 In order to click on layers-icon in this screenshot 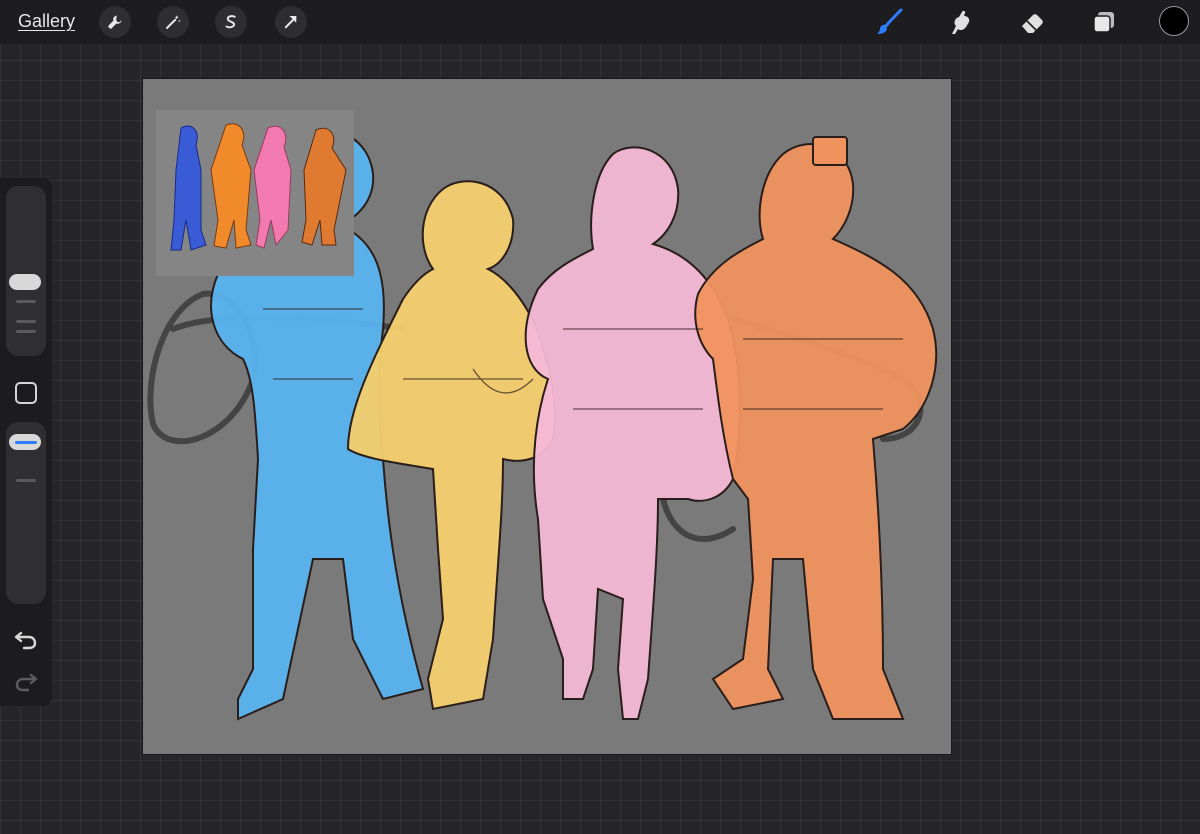, I will do `click(1104, 22)`.